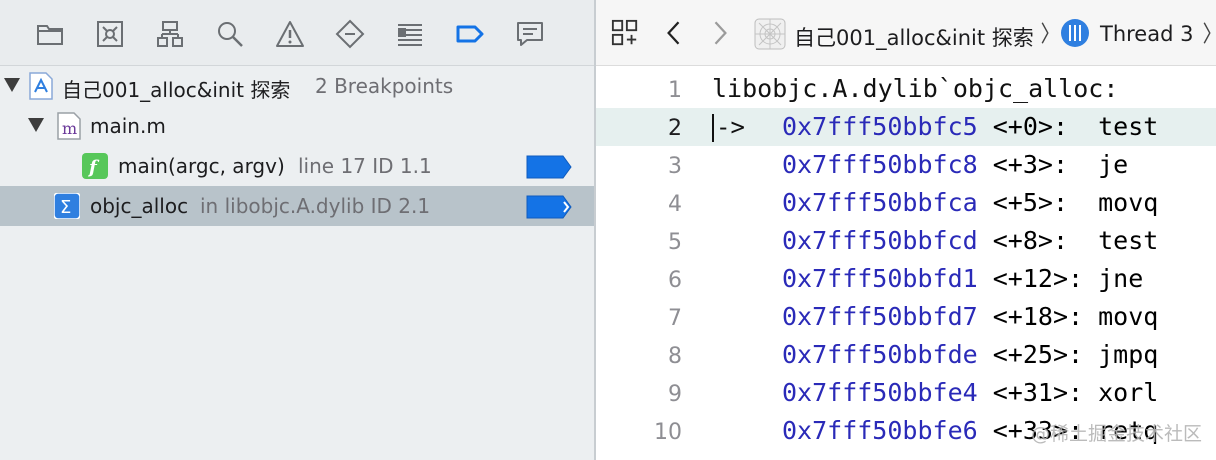 This screenshot has height=460, width=1216. I want to click on line-number: 5, so click(675, 242).